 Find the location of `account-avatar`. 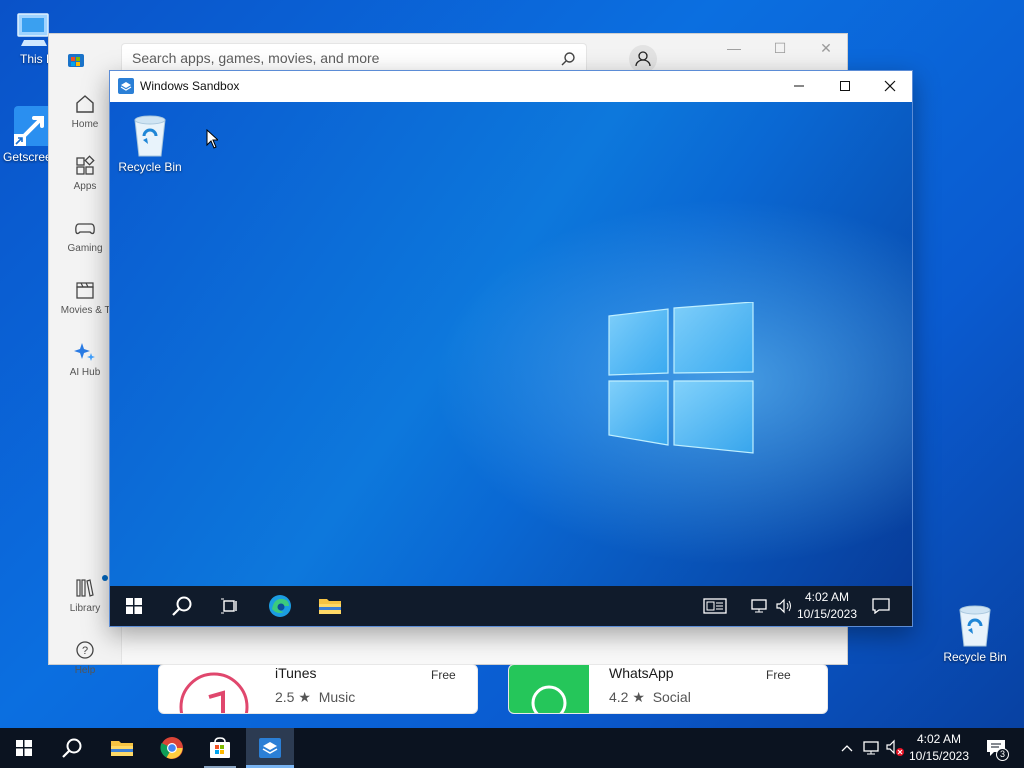

account-avatar is located at coordinates (643, 59).